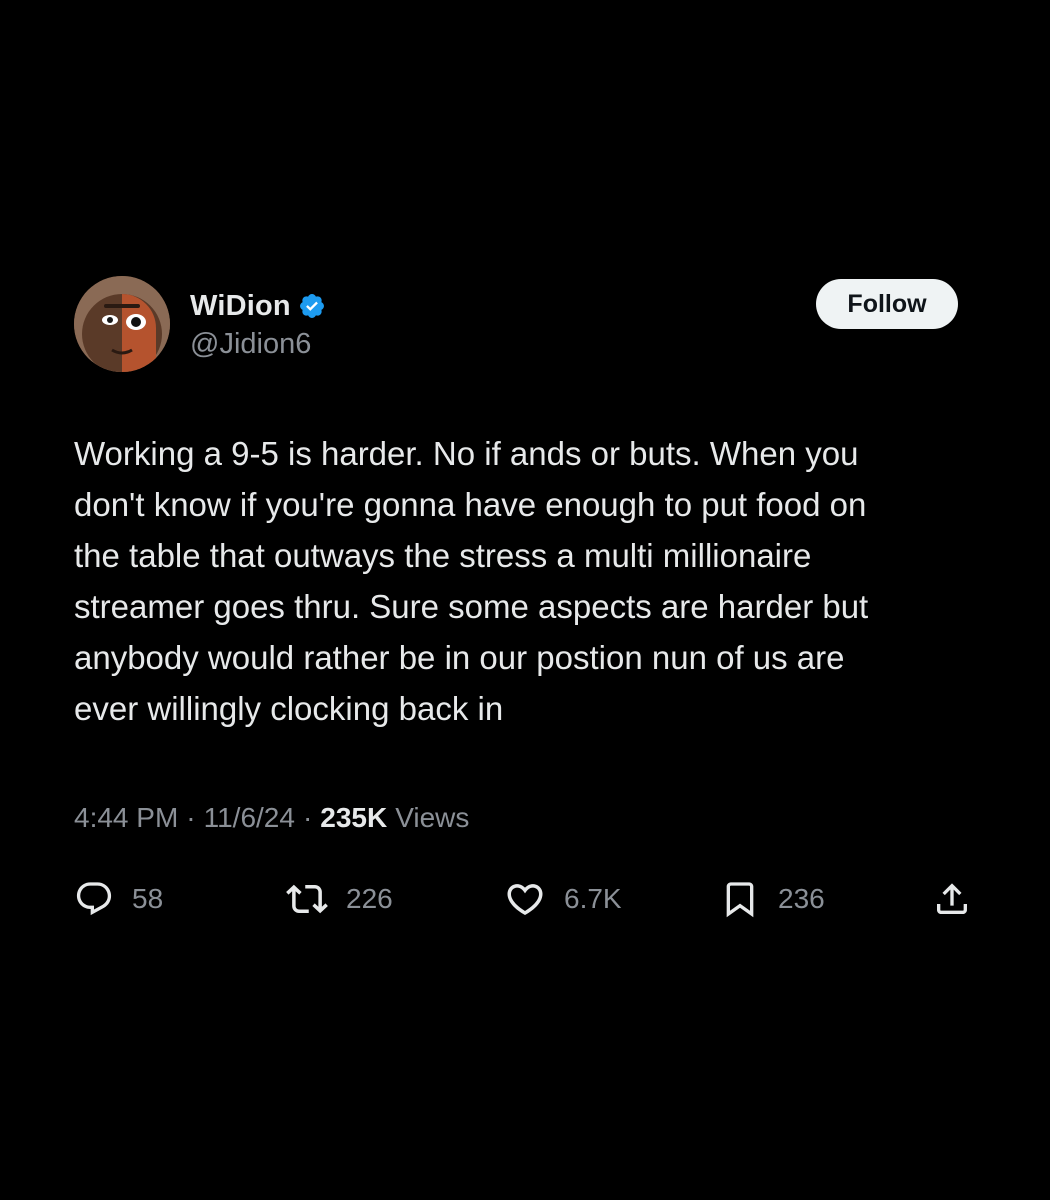  Describe the element at coordinates (593, 898) in the screenshot. I see `like-count: 6.7K` at that location.